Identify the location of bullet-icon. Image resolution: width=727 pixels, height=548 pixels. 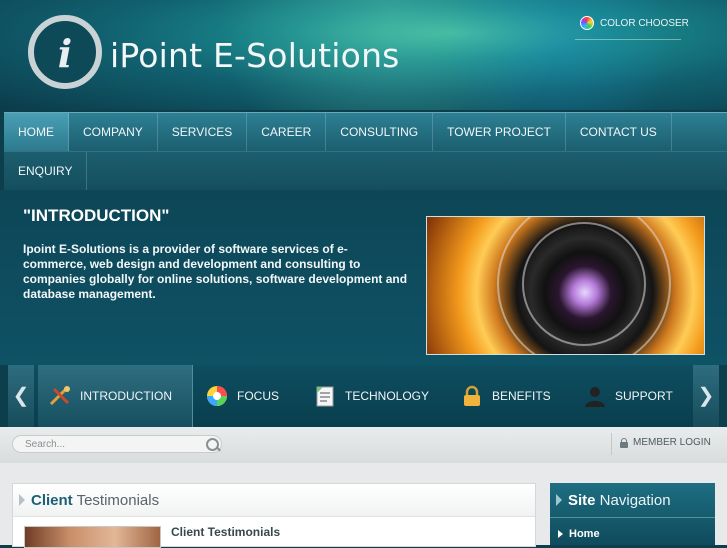
(560, 534).